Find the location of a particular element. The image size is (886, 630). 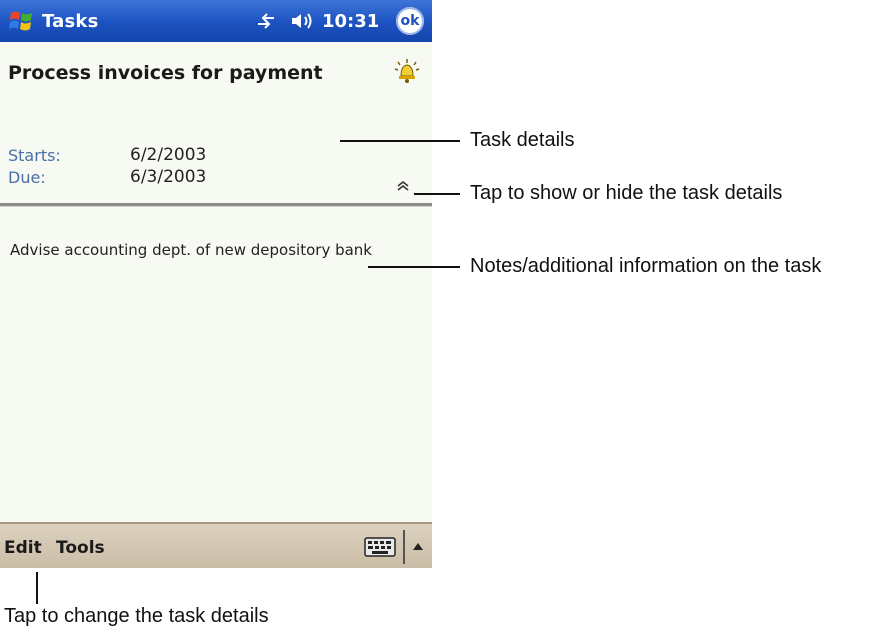

double-chevron-up-icon is located at coordinates (403, 185).